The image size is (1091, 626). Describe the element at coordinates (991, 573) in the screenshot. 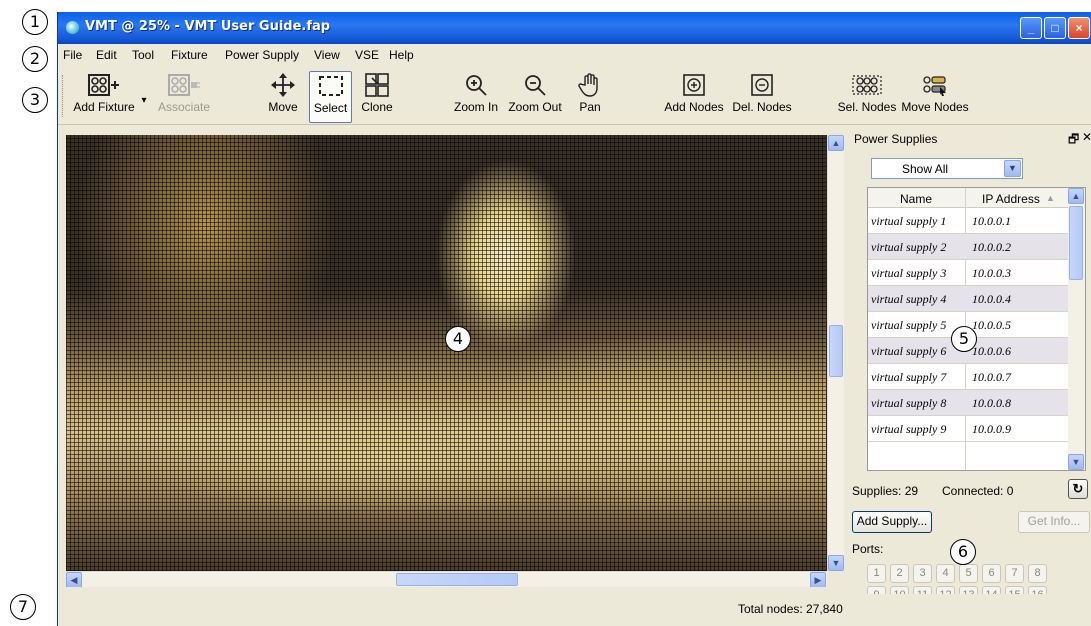

I see `port-button: 6` at that location.